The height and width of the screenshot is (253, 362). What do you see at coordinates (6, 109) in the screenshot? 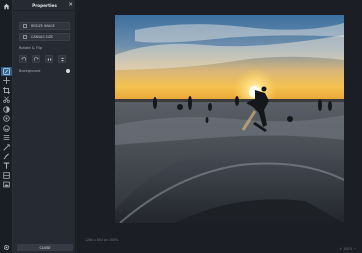
I see `filter-icon` at bounding box center [6, 109].